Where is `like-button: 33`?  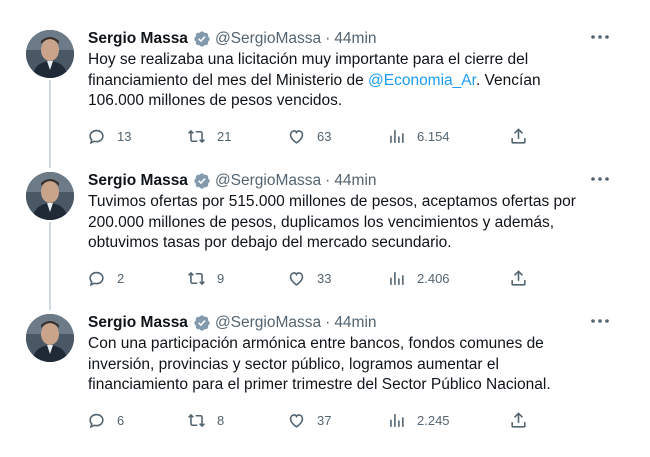 like-button: 33 is located at coordinates (309, 278).